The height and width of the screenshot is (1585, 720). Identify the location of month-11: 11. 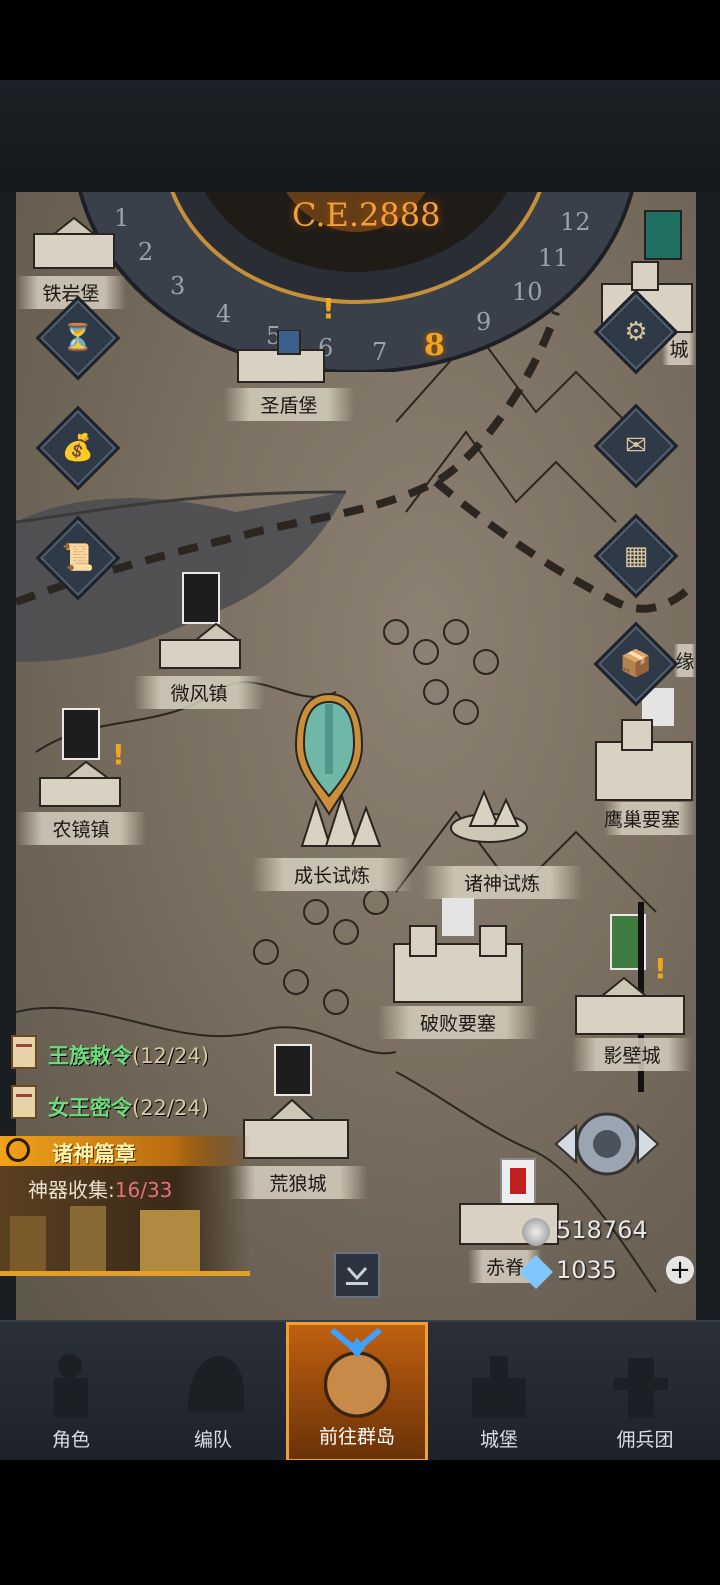
(553, 258).